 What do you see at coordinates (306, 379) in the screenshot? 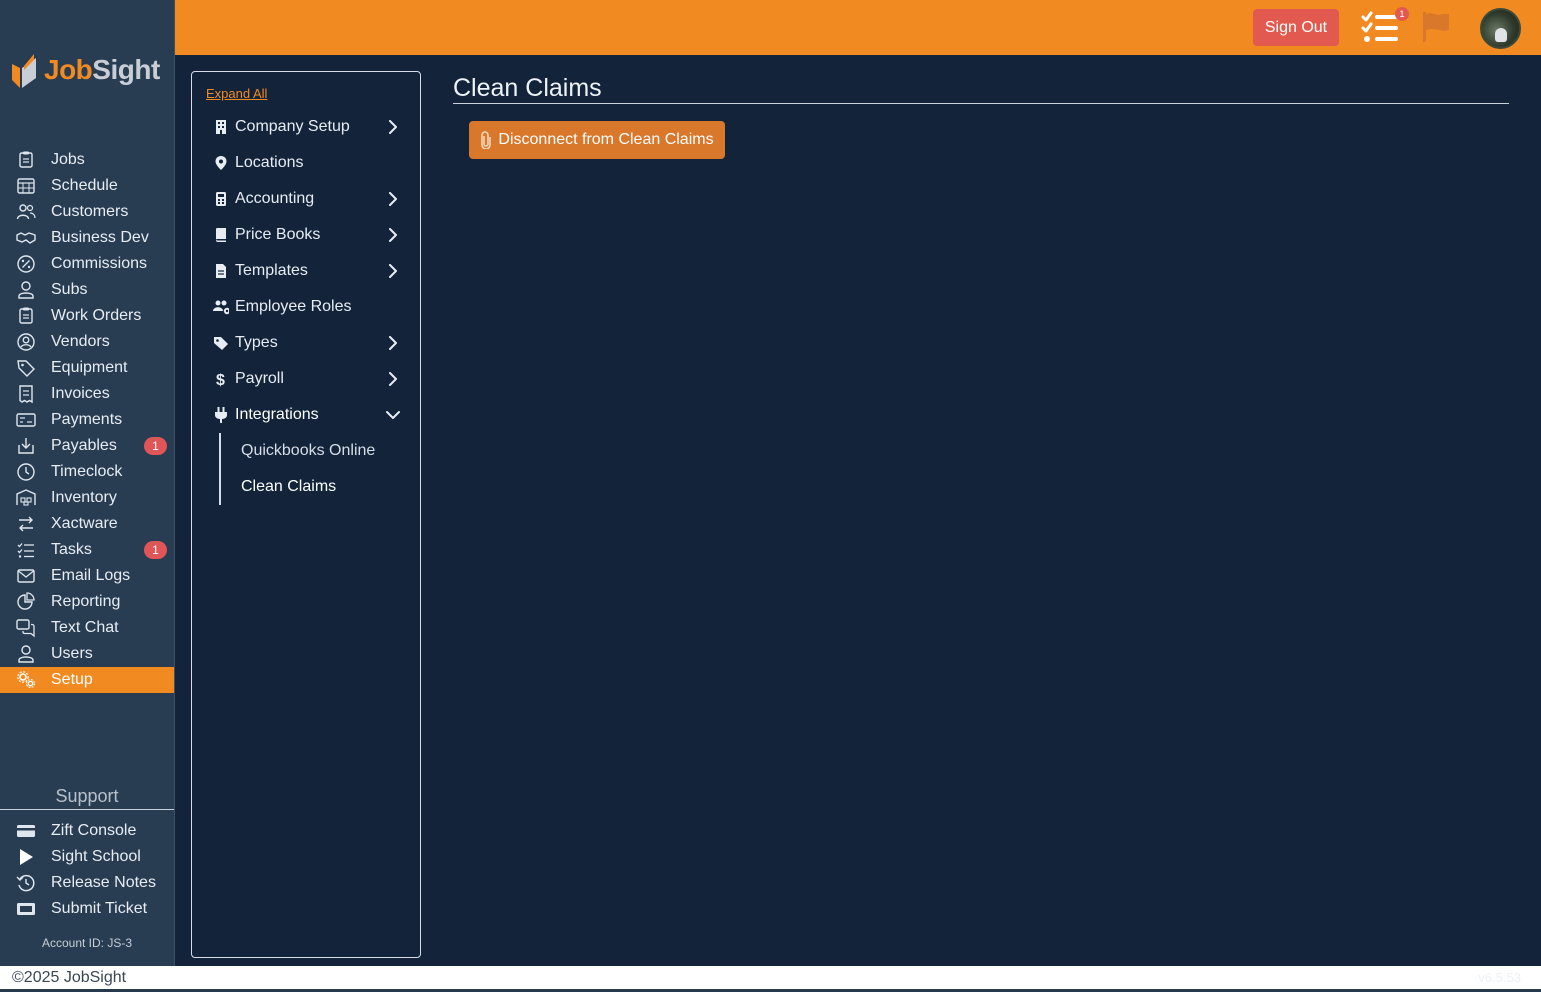
I see `settings-item-payroll: $ Payroll` at bounding box center [306, 379].